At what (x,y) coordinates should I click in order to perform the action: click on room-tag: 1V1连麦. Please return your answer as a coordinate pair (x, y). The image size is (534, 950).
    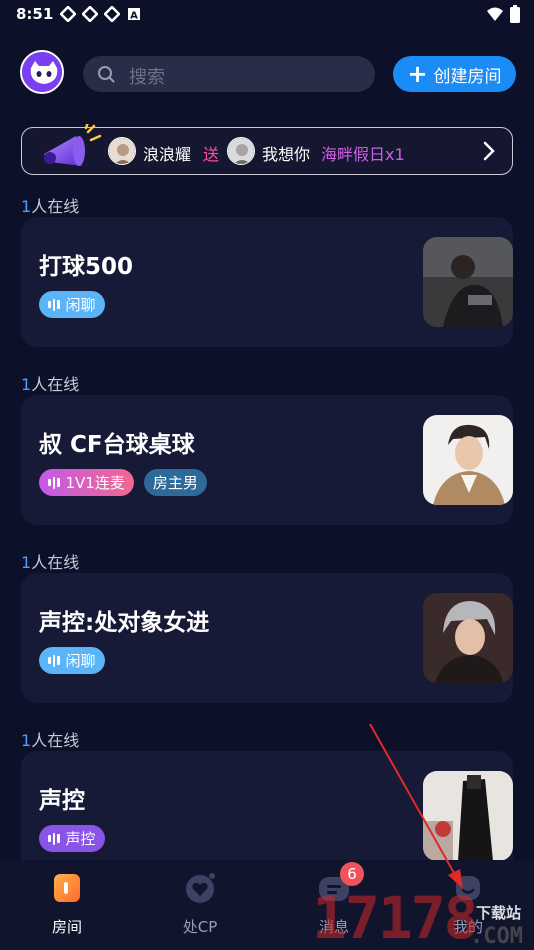
    Looking at the image, I should click on (86, 482).